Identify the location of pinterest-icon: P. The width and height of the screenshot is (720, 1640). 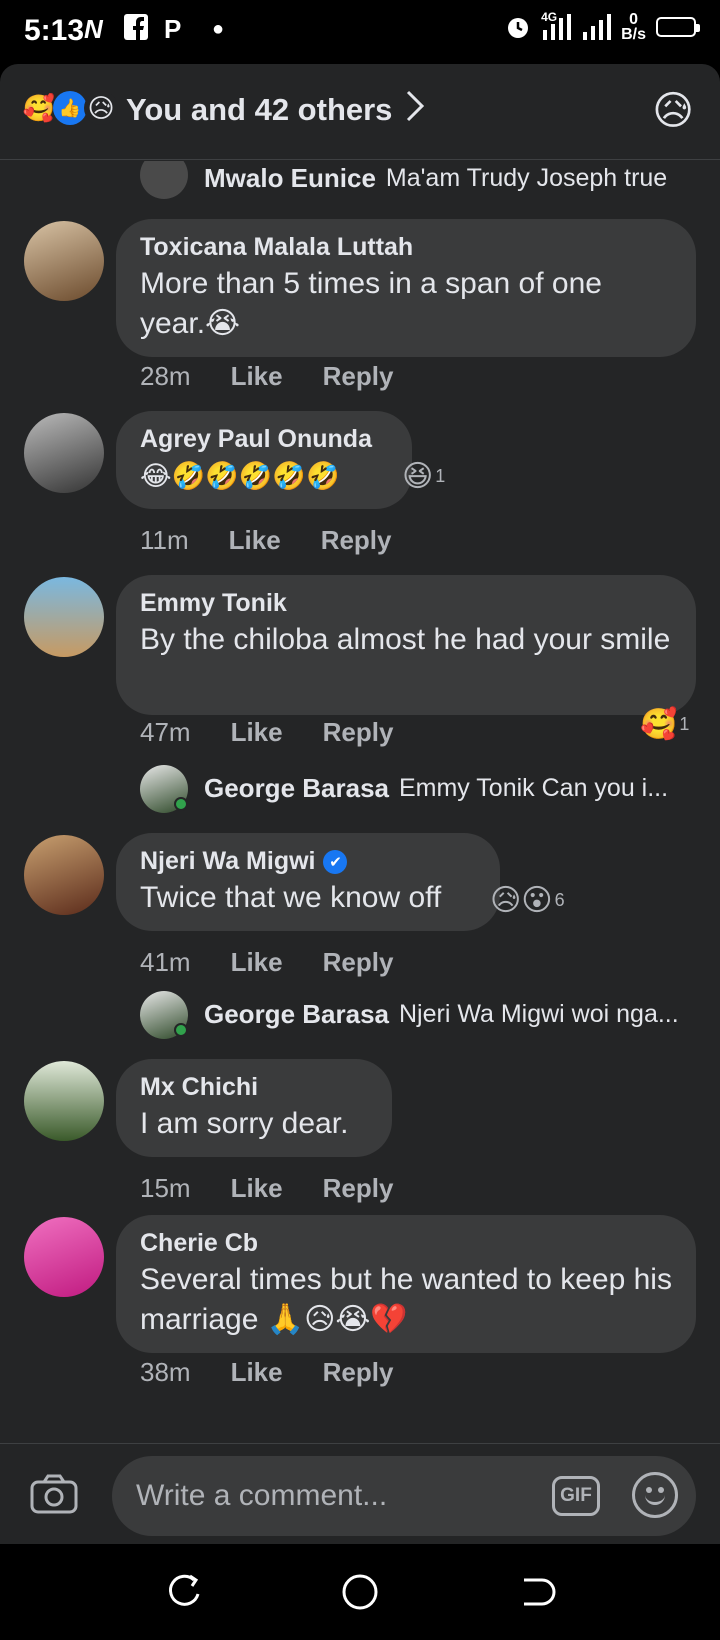
(173, 29).